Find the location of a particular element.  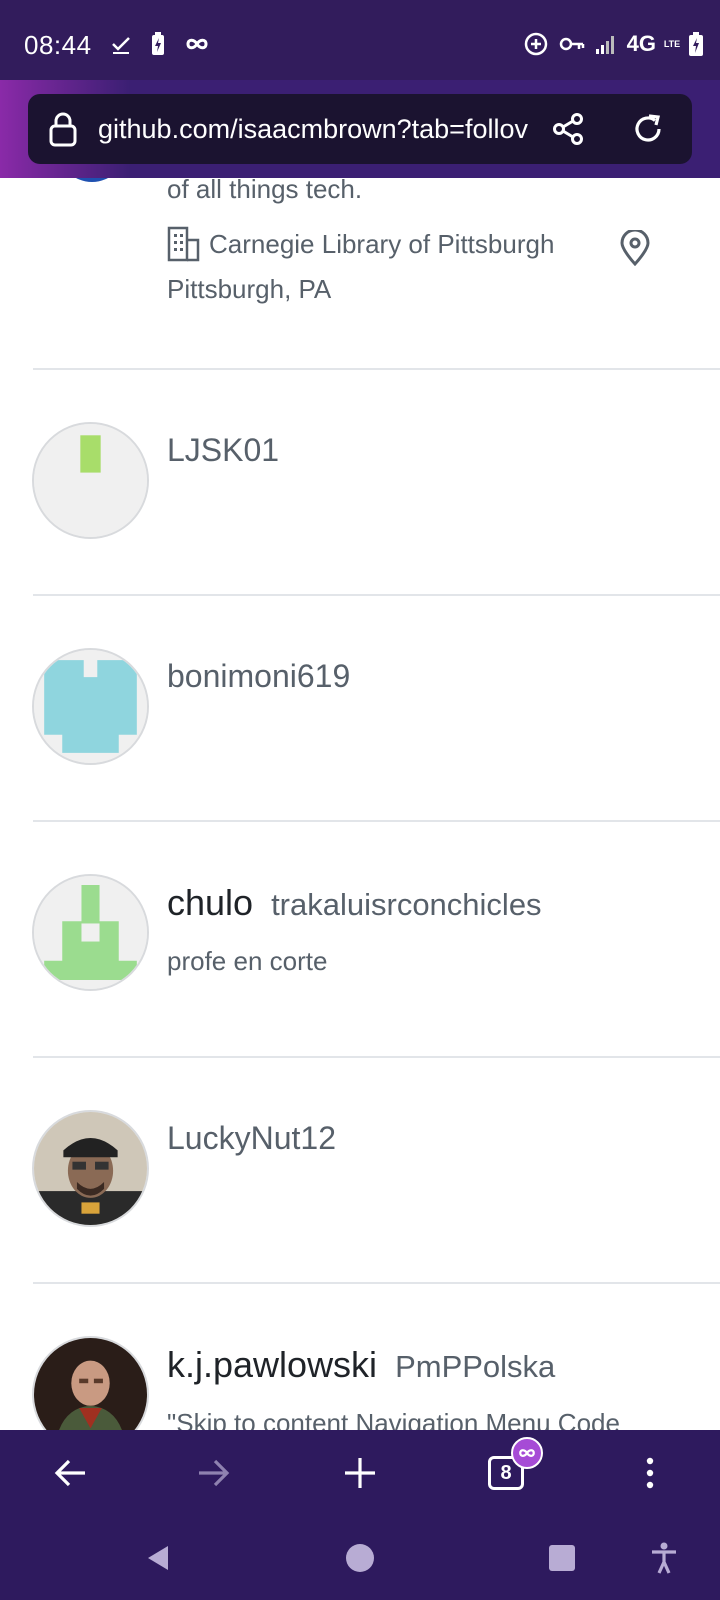

accessibility-icon is located at coordinates (664, 1558).